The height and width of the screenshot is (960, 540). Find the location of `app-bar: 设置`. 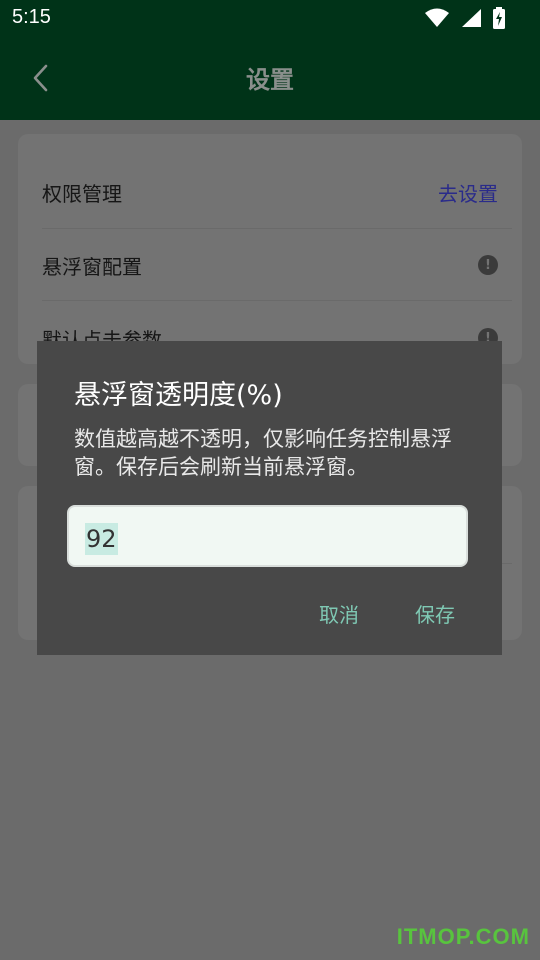

app-bar: 设置 is located at coordinates (270, 79).